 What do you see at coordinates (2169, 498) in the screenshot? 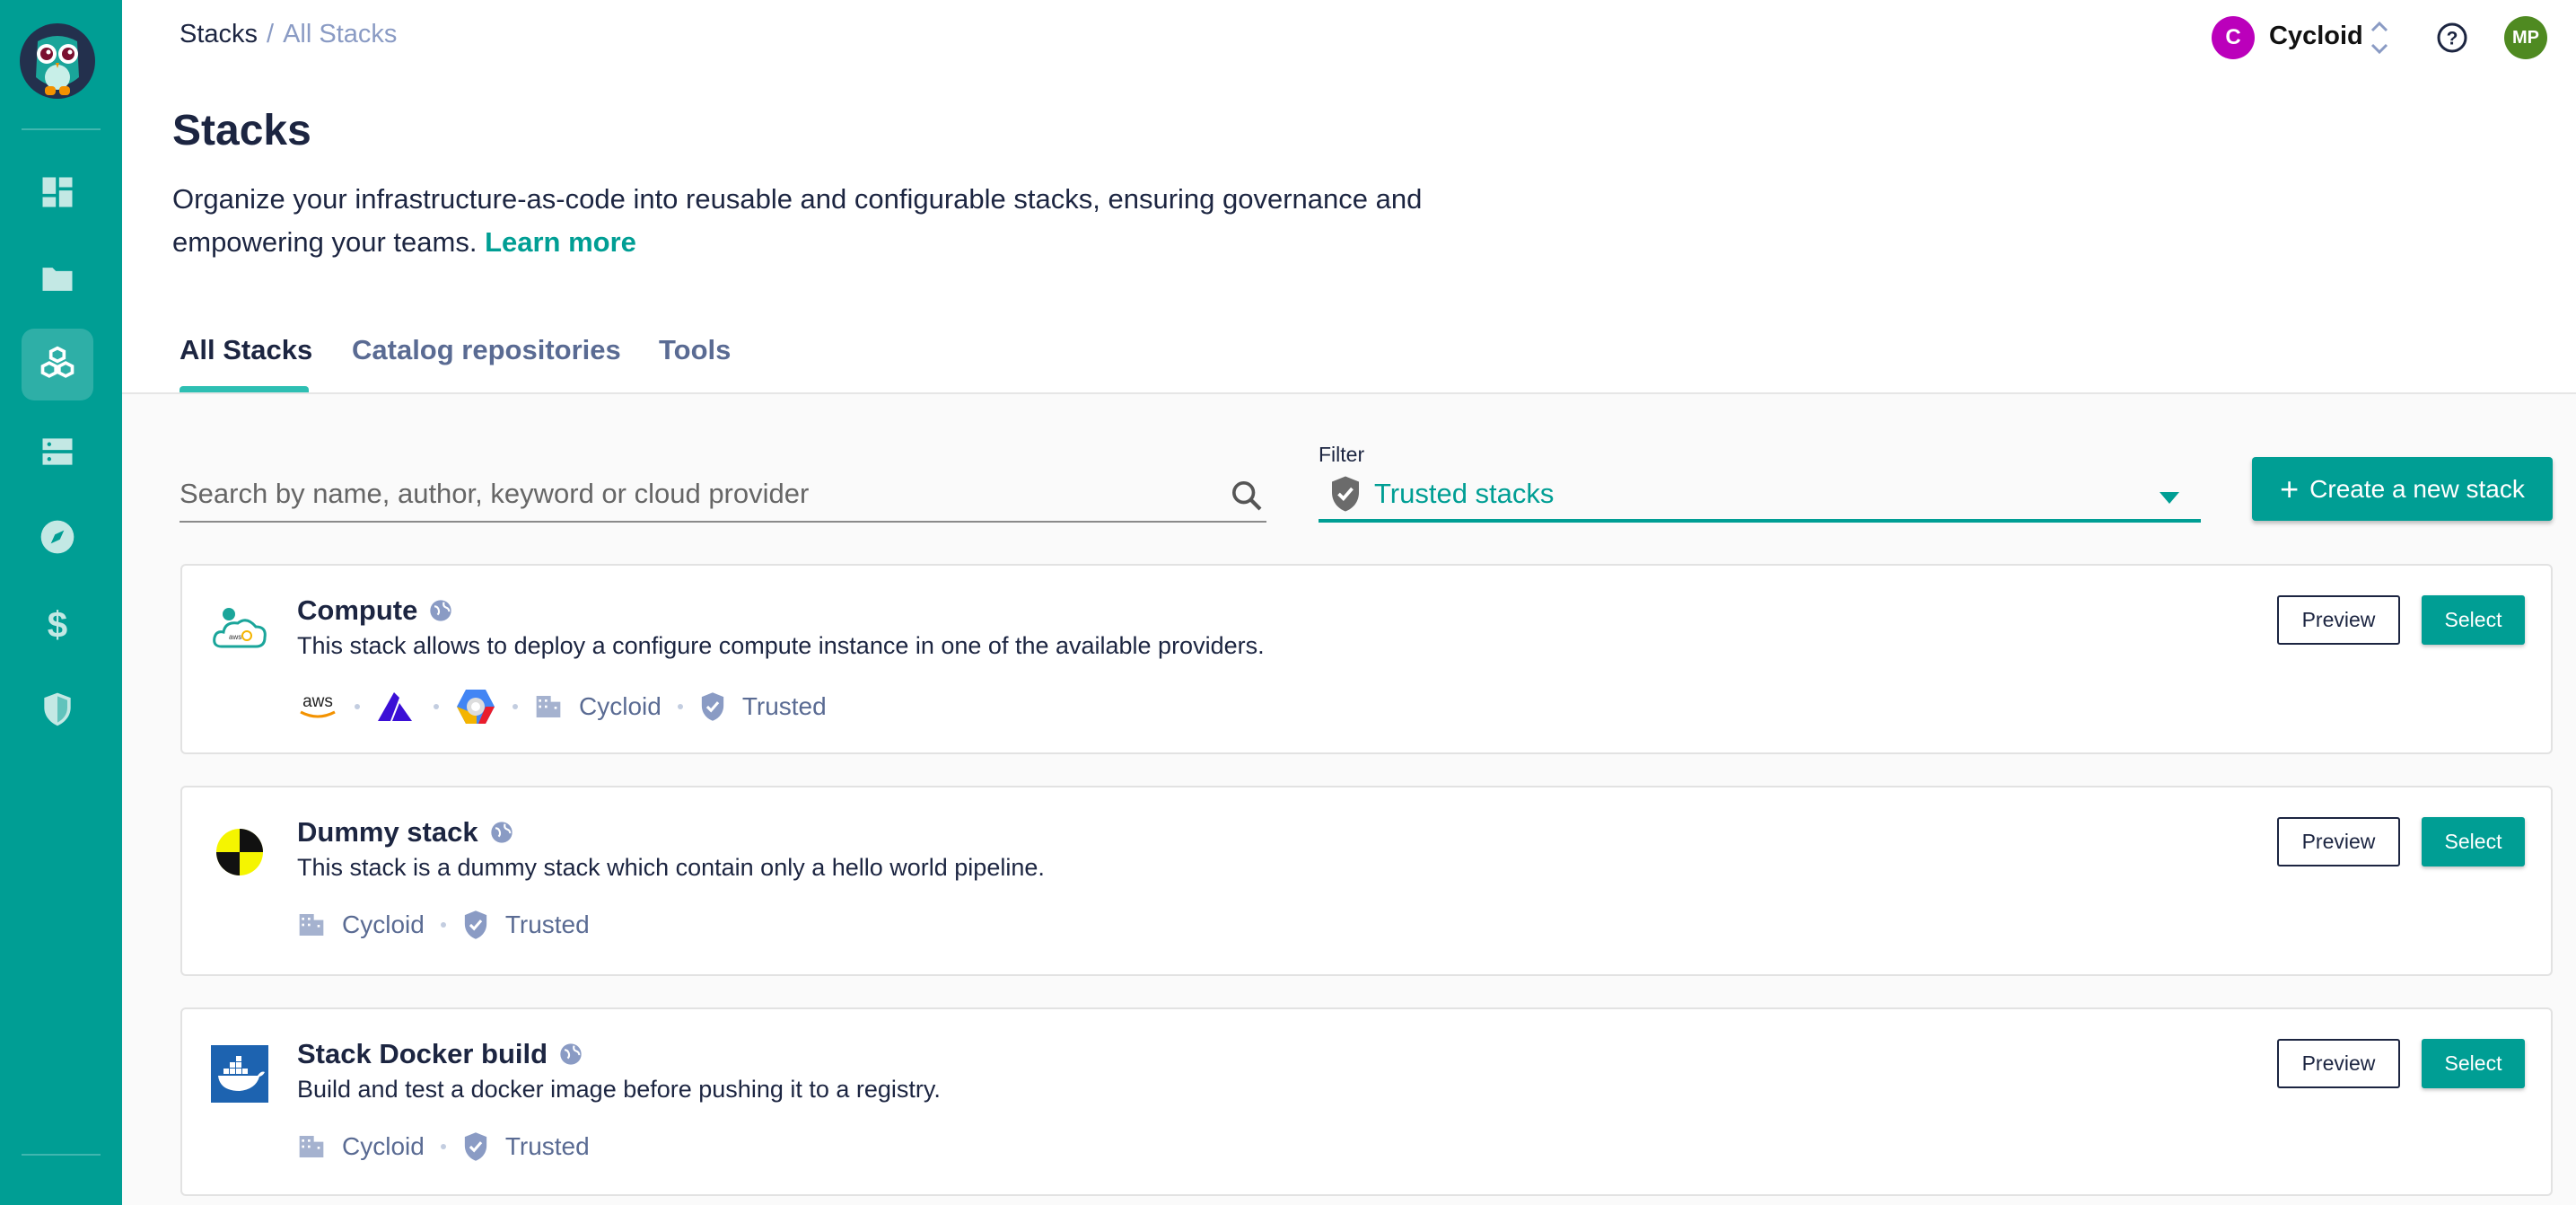
I see `dropdown-arrow-icon` at bounding box center [2169, 498].